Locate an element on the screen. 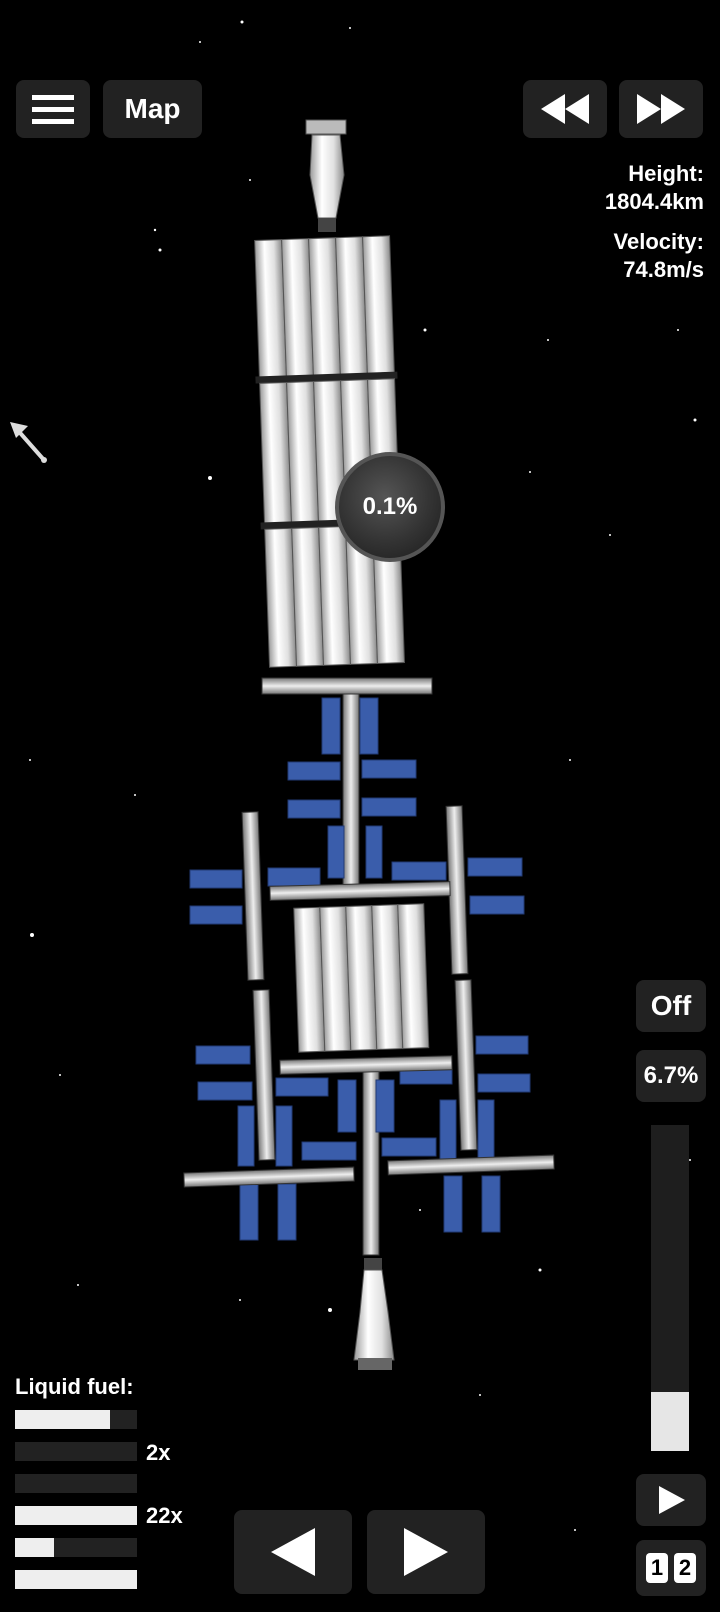 The image size is (720, 1612). velocity-value: 74.8m/s is located at coordinates (663, 269).